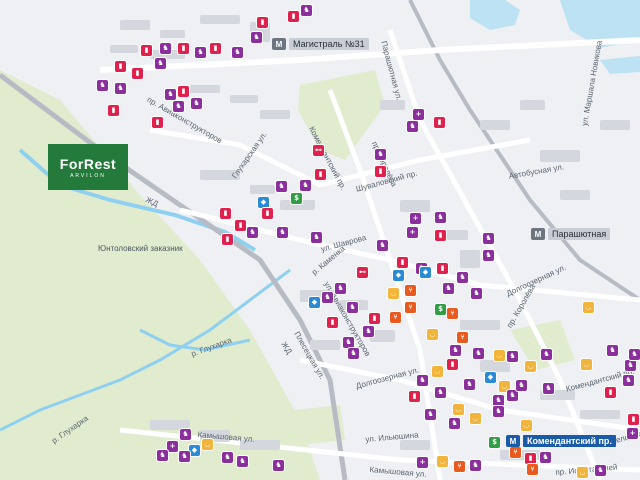 The image size is (640, 480). I want to click on metro-station: М Магистраль №31, so click(320, 44).